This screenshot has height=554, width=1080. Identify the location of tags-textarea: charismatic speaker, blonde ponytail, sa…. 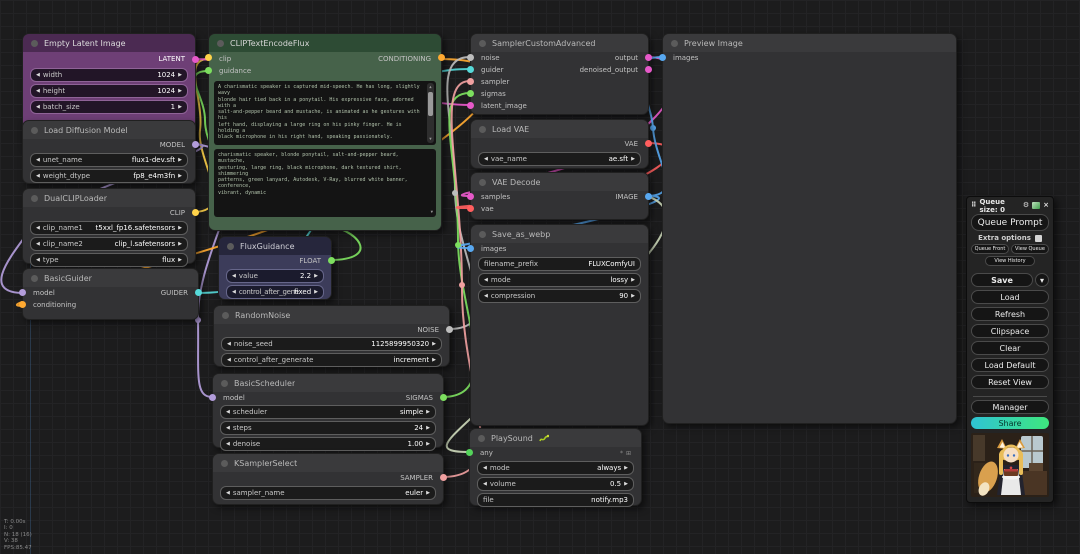
(325, 183).